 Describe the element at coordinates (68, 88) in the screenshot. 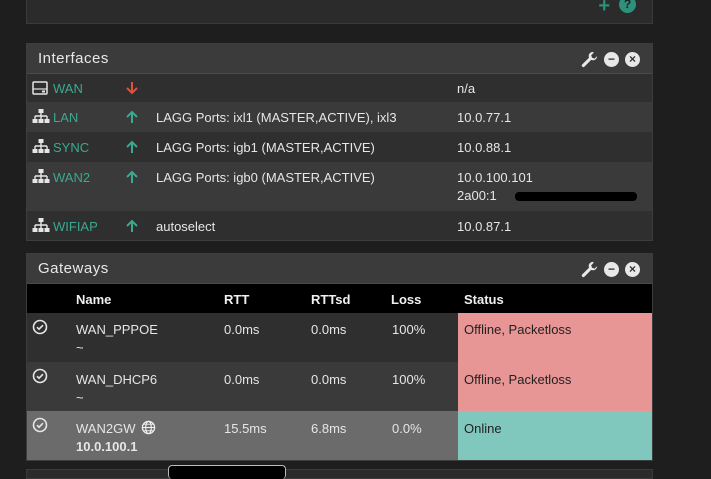

I see `interface-name: WAN` at that location.